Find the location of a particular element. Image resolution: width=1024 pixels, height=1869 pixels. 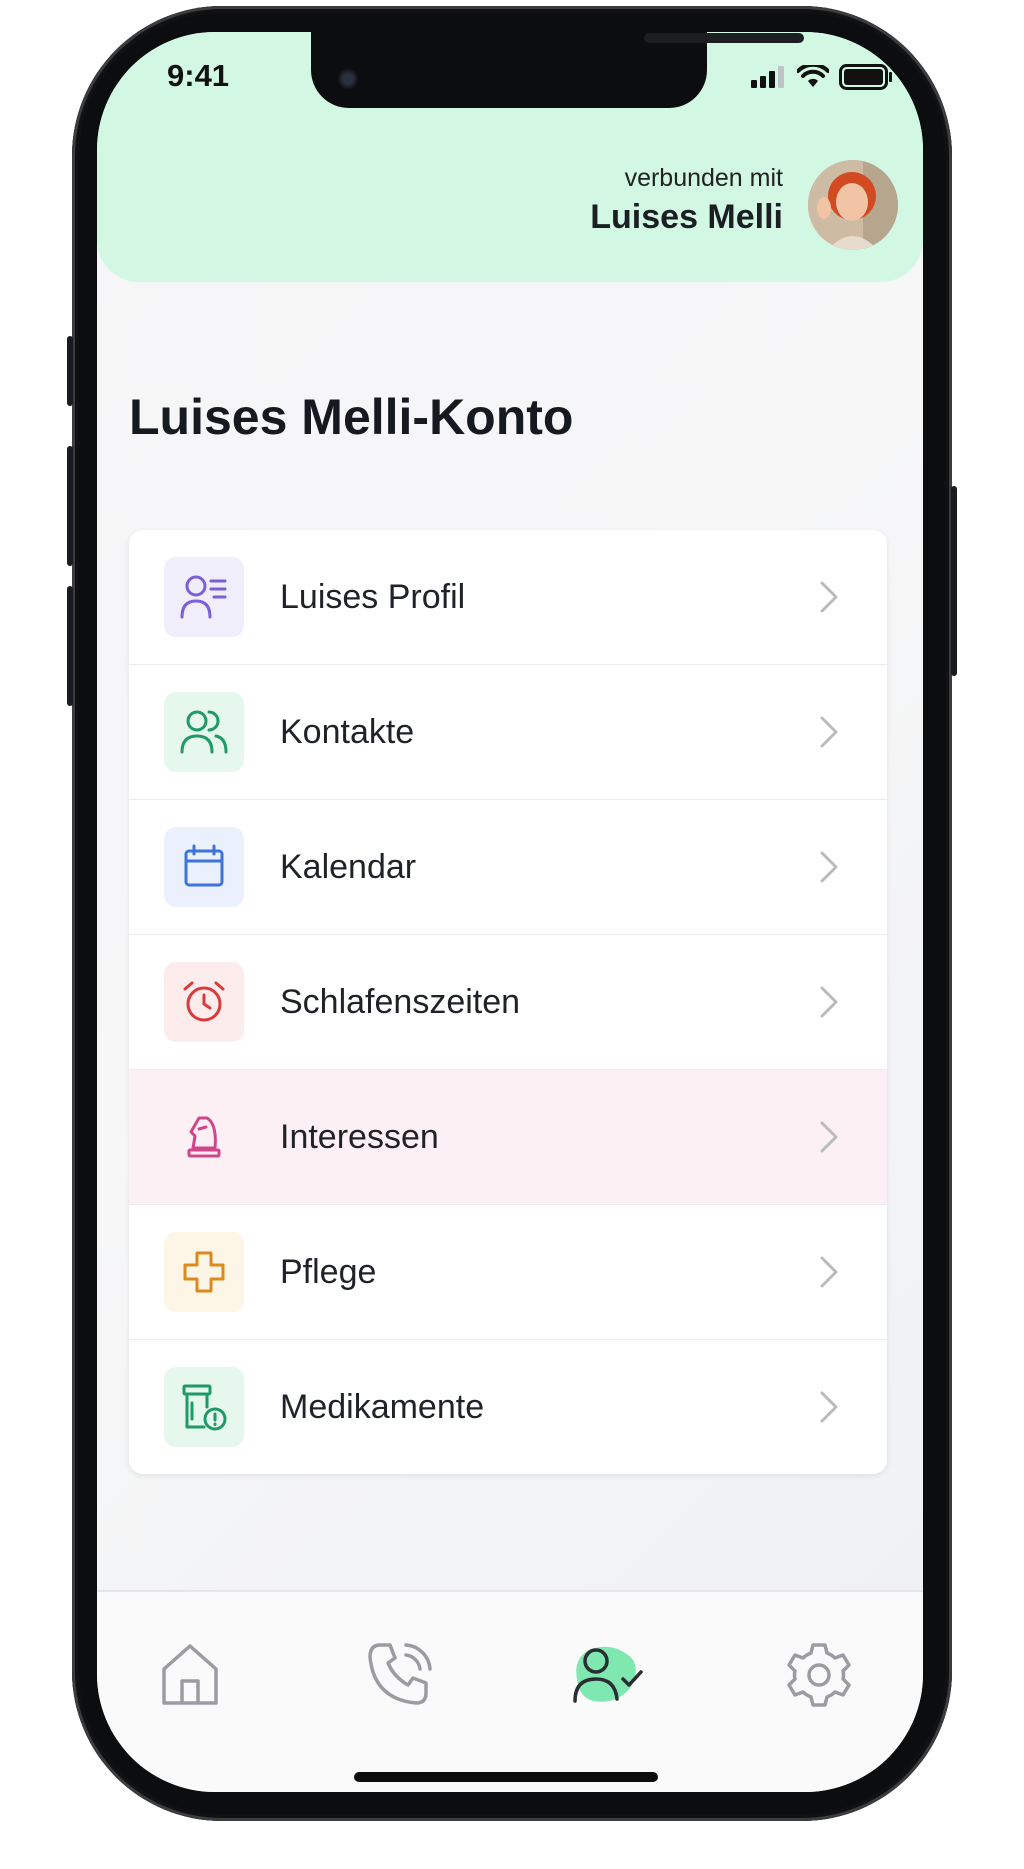

contacts-icon is located at coordinates (204, 732).